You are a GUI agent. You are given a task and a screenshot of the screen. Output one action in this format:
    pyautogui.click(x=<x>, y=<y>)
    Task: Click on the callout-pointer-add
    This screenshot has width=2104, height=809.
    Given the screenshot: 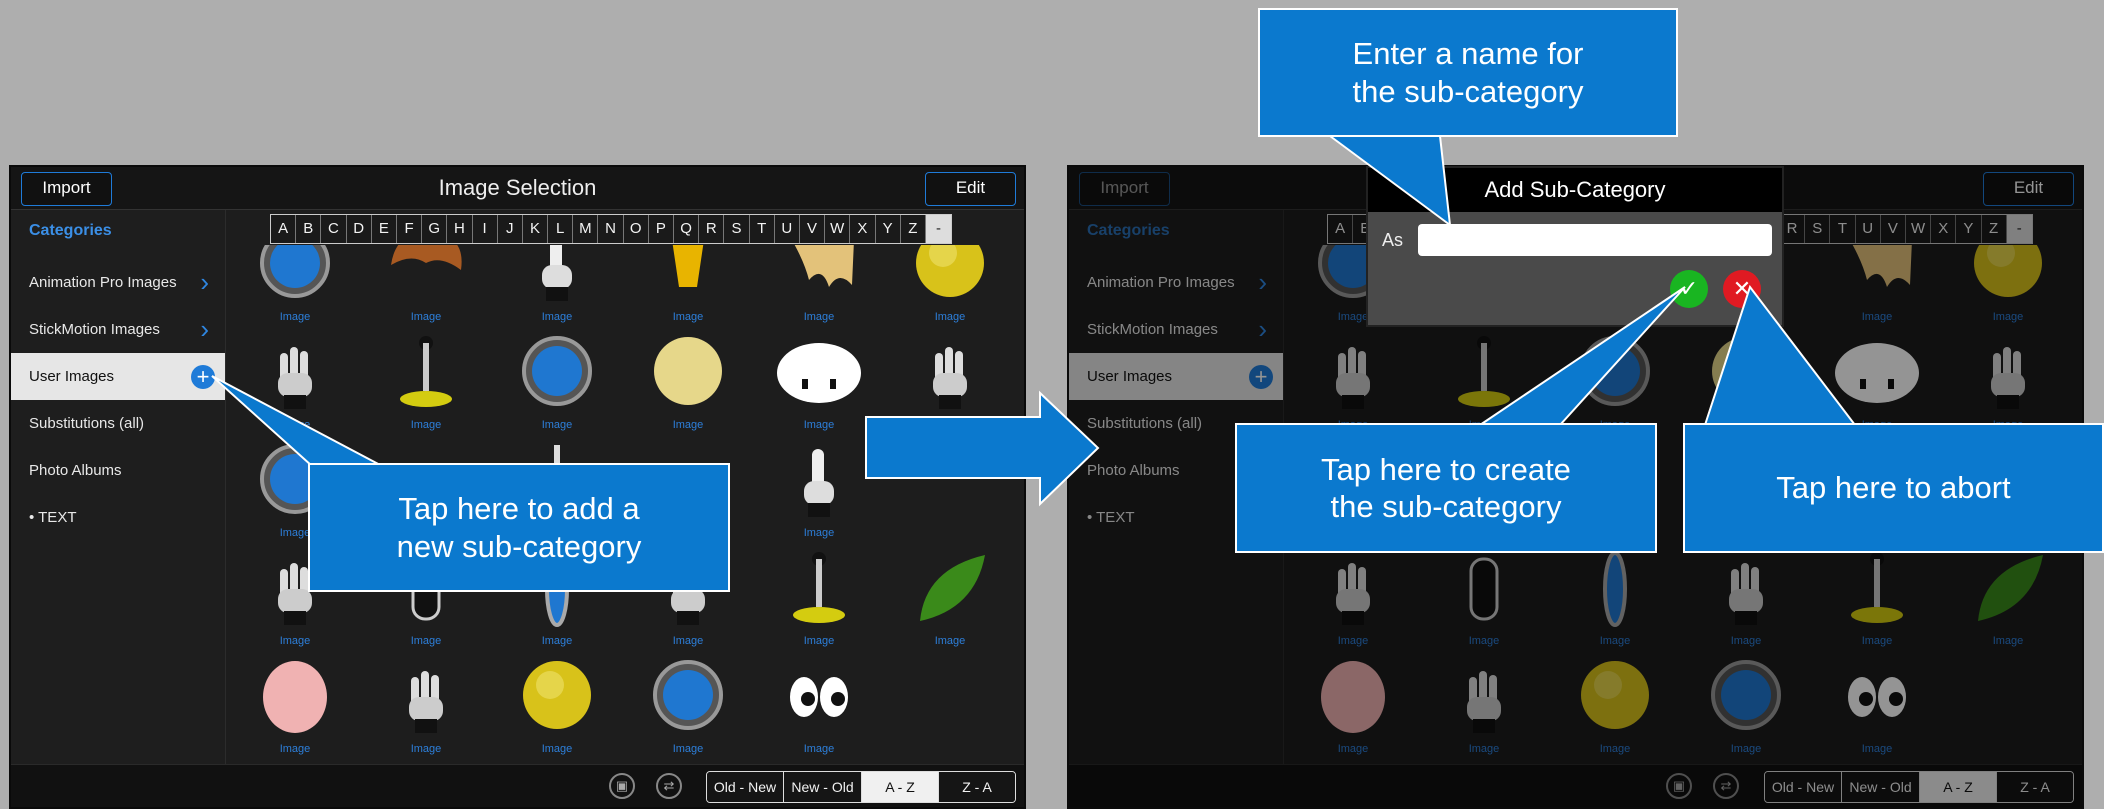 What is the action you would take?
    pyautogui.click(x=297, y=421)
    